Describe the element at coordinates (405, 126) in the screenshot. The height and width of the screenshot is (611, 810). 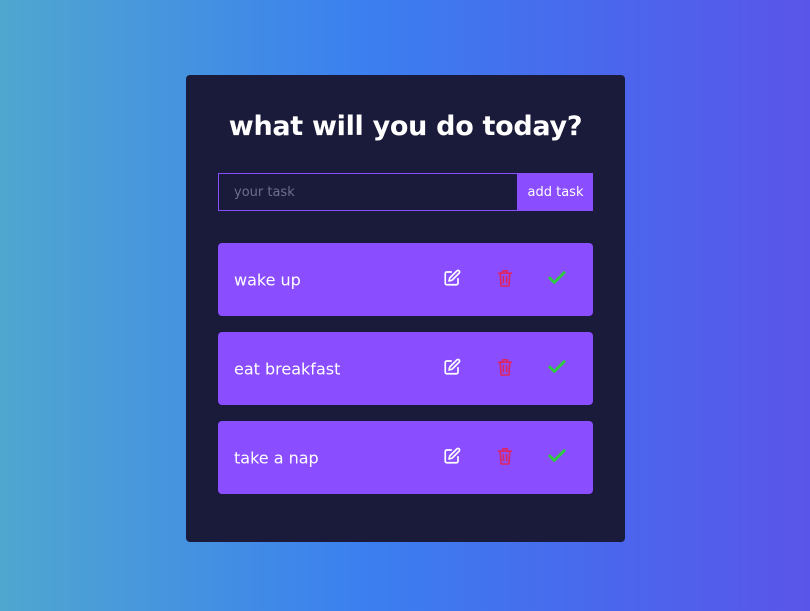
I see `page-title: what will you do today?` at that location.